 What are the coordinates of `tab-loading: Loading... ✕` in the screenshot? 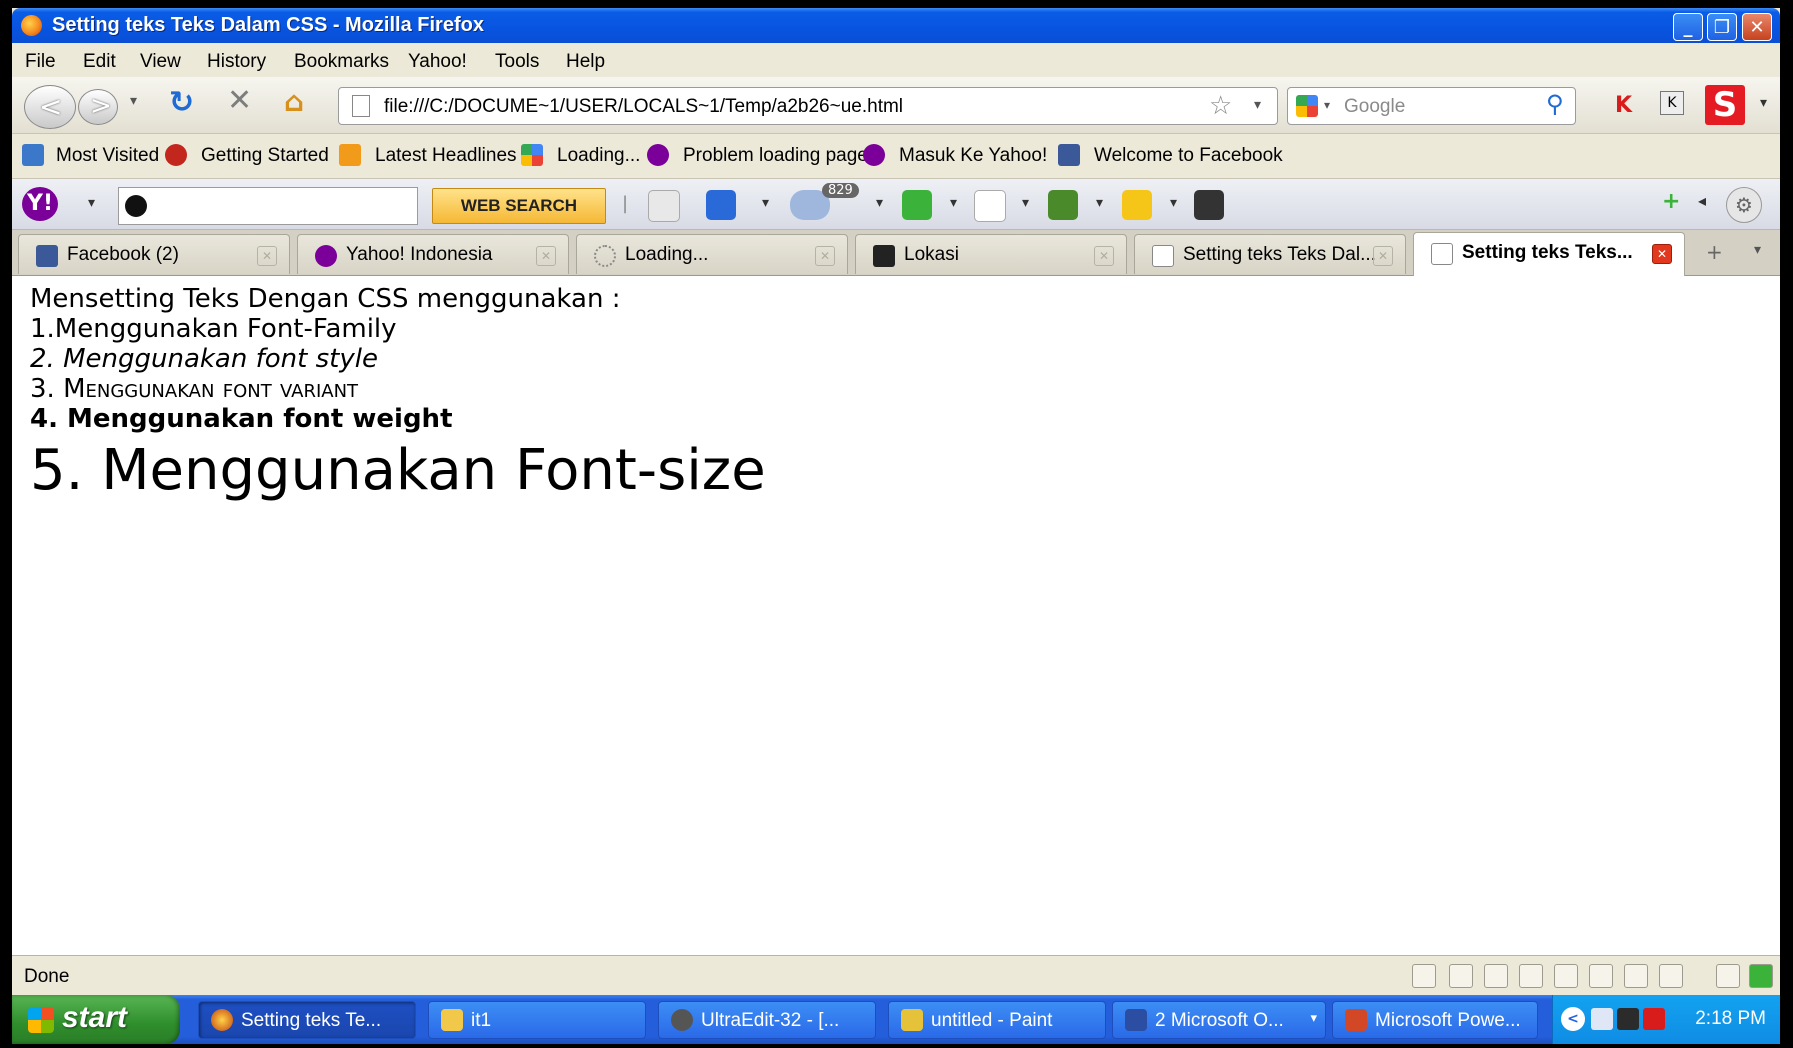 It's located at (712, 254).